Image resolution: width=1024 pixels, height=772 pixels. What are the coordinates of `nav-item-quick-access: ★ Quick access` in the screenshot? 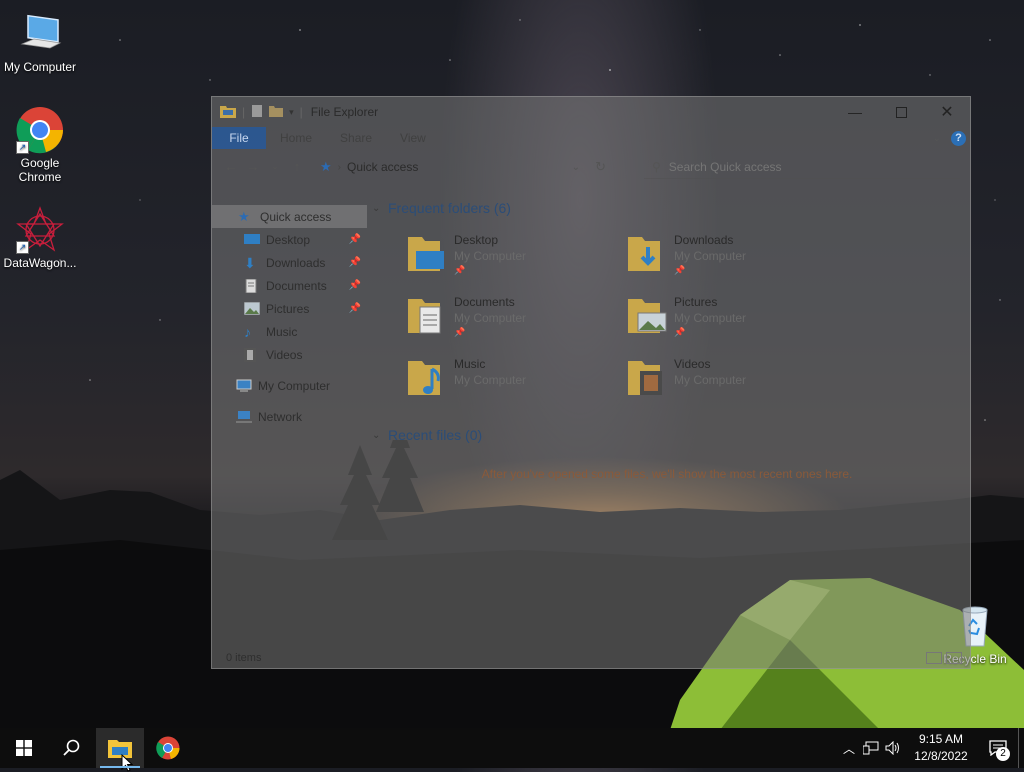 It's located at (289, 216).